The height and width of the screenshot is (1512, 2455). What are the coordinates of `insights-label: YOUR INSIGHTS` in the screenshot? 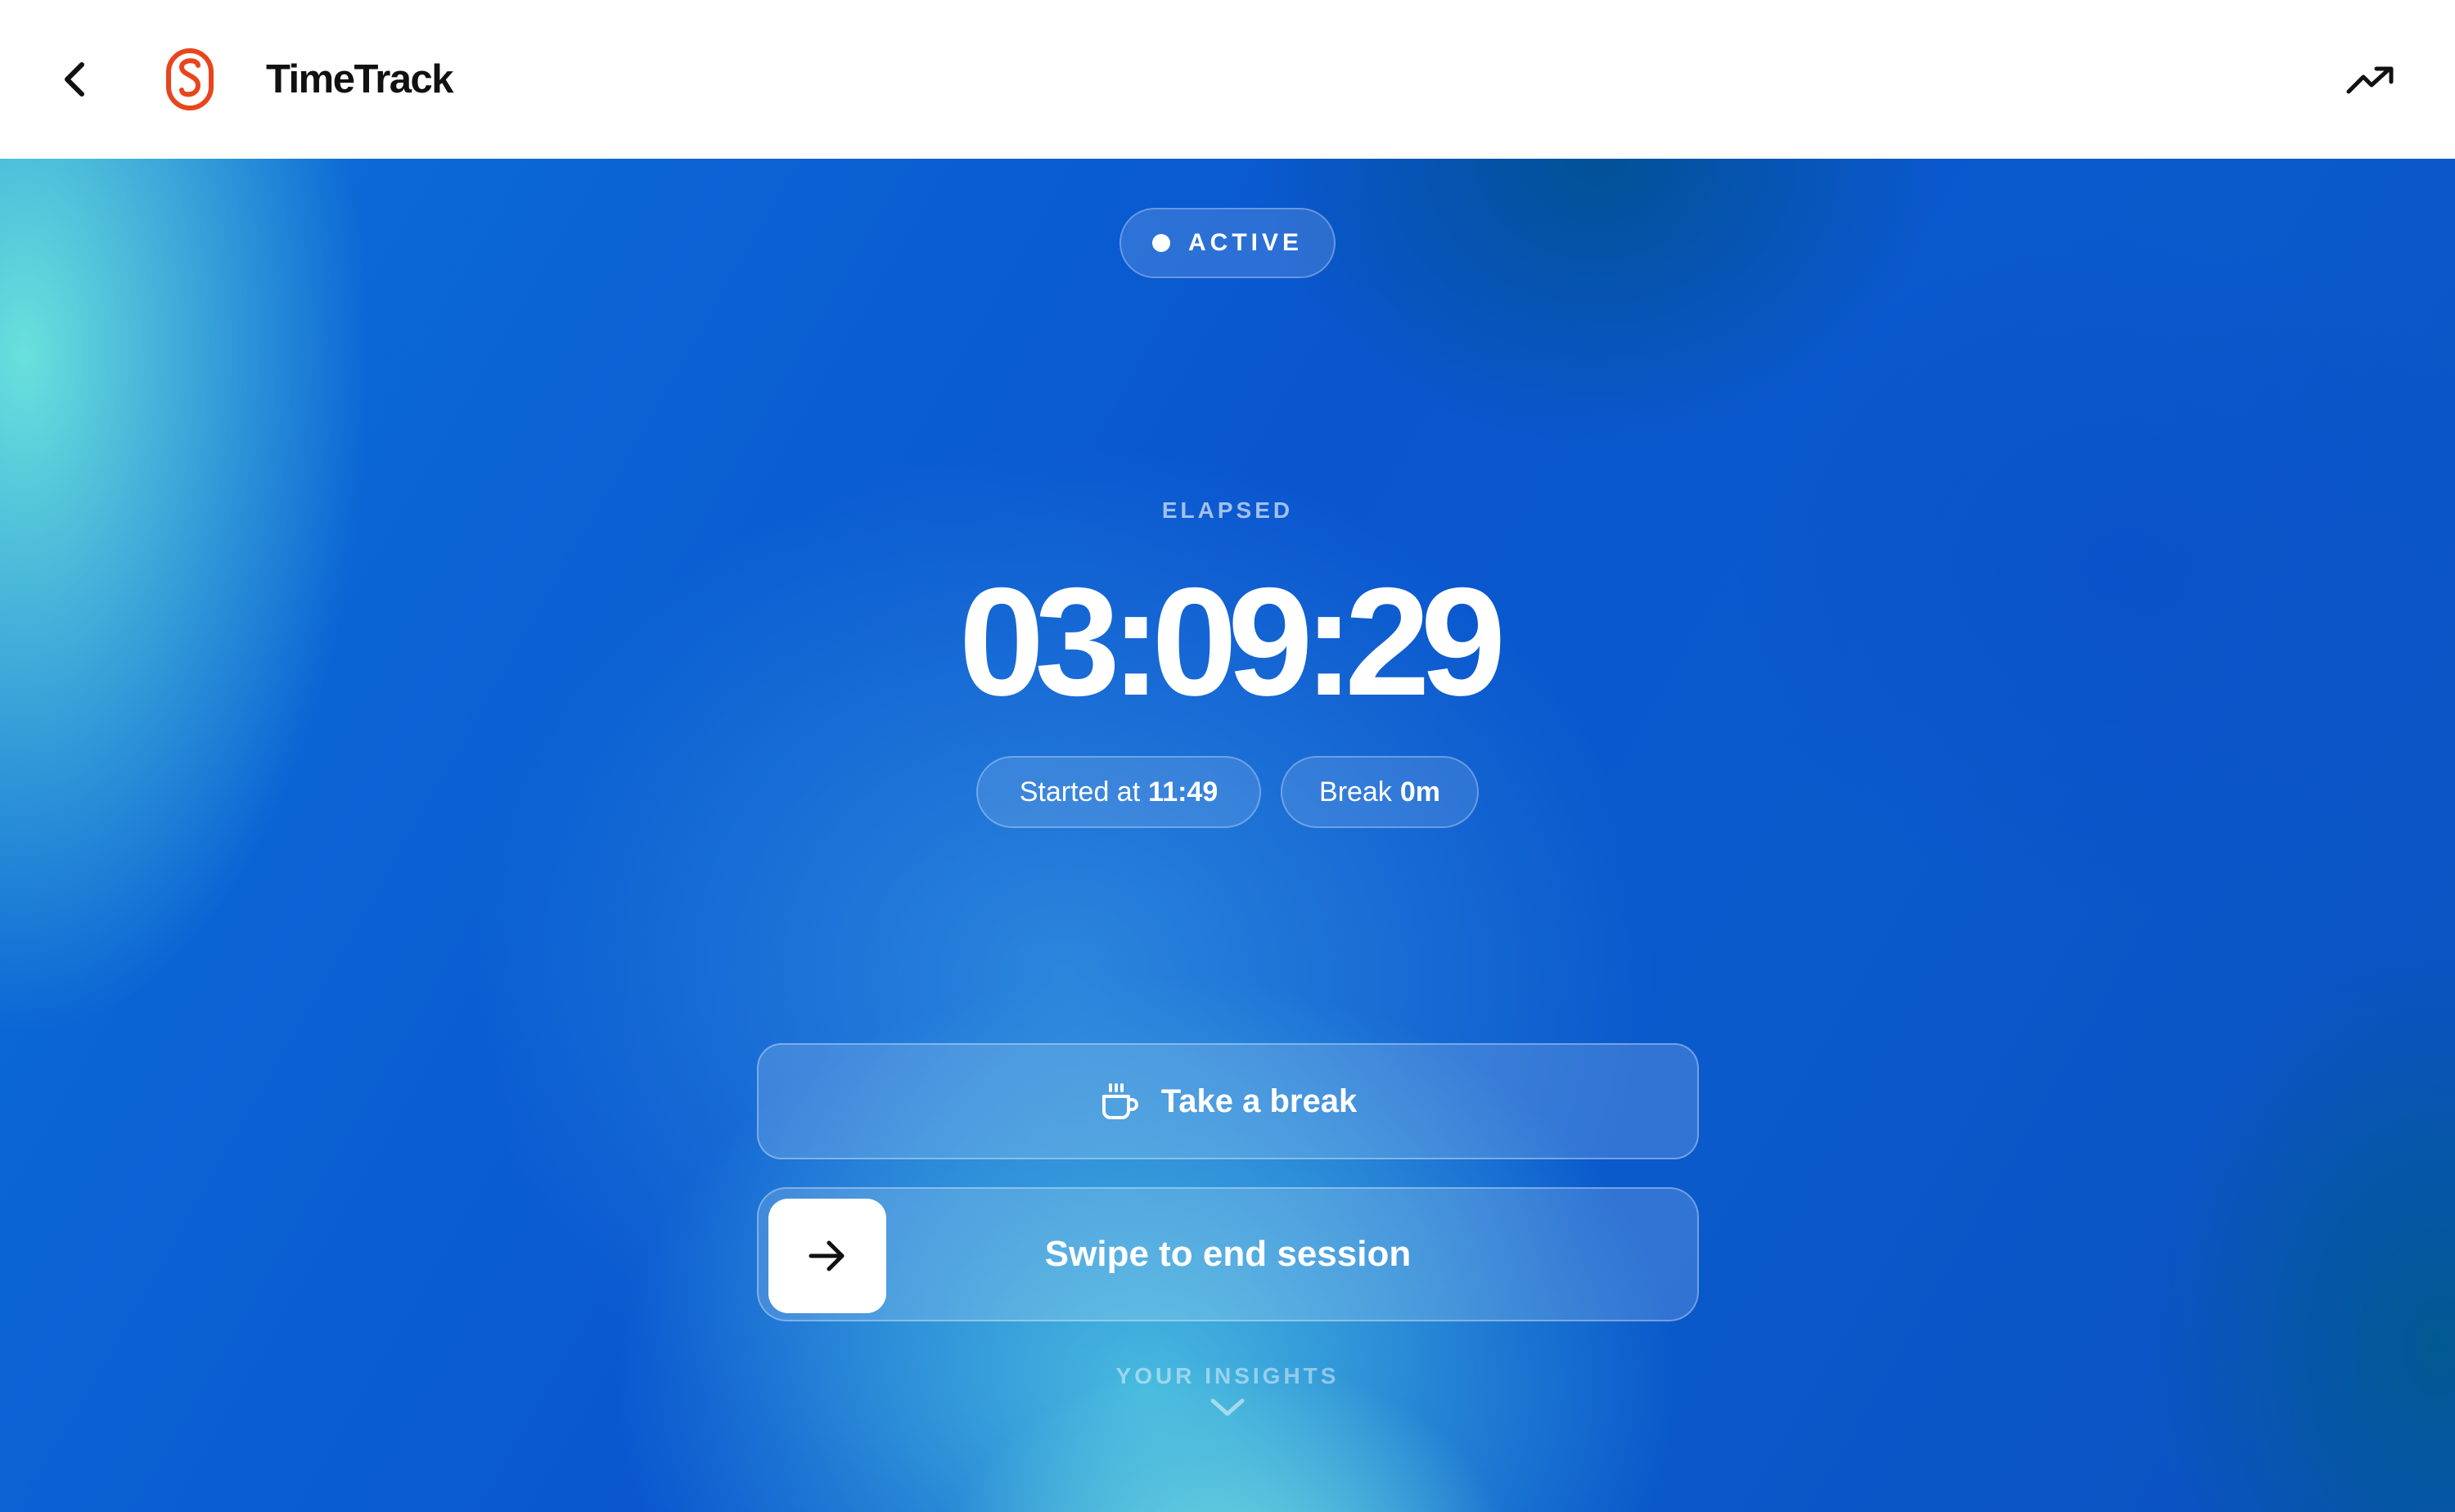 It's located at (1227, 1376).